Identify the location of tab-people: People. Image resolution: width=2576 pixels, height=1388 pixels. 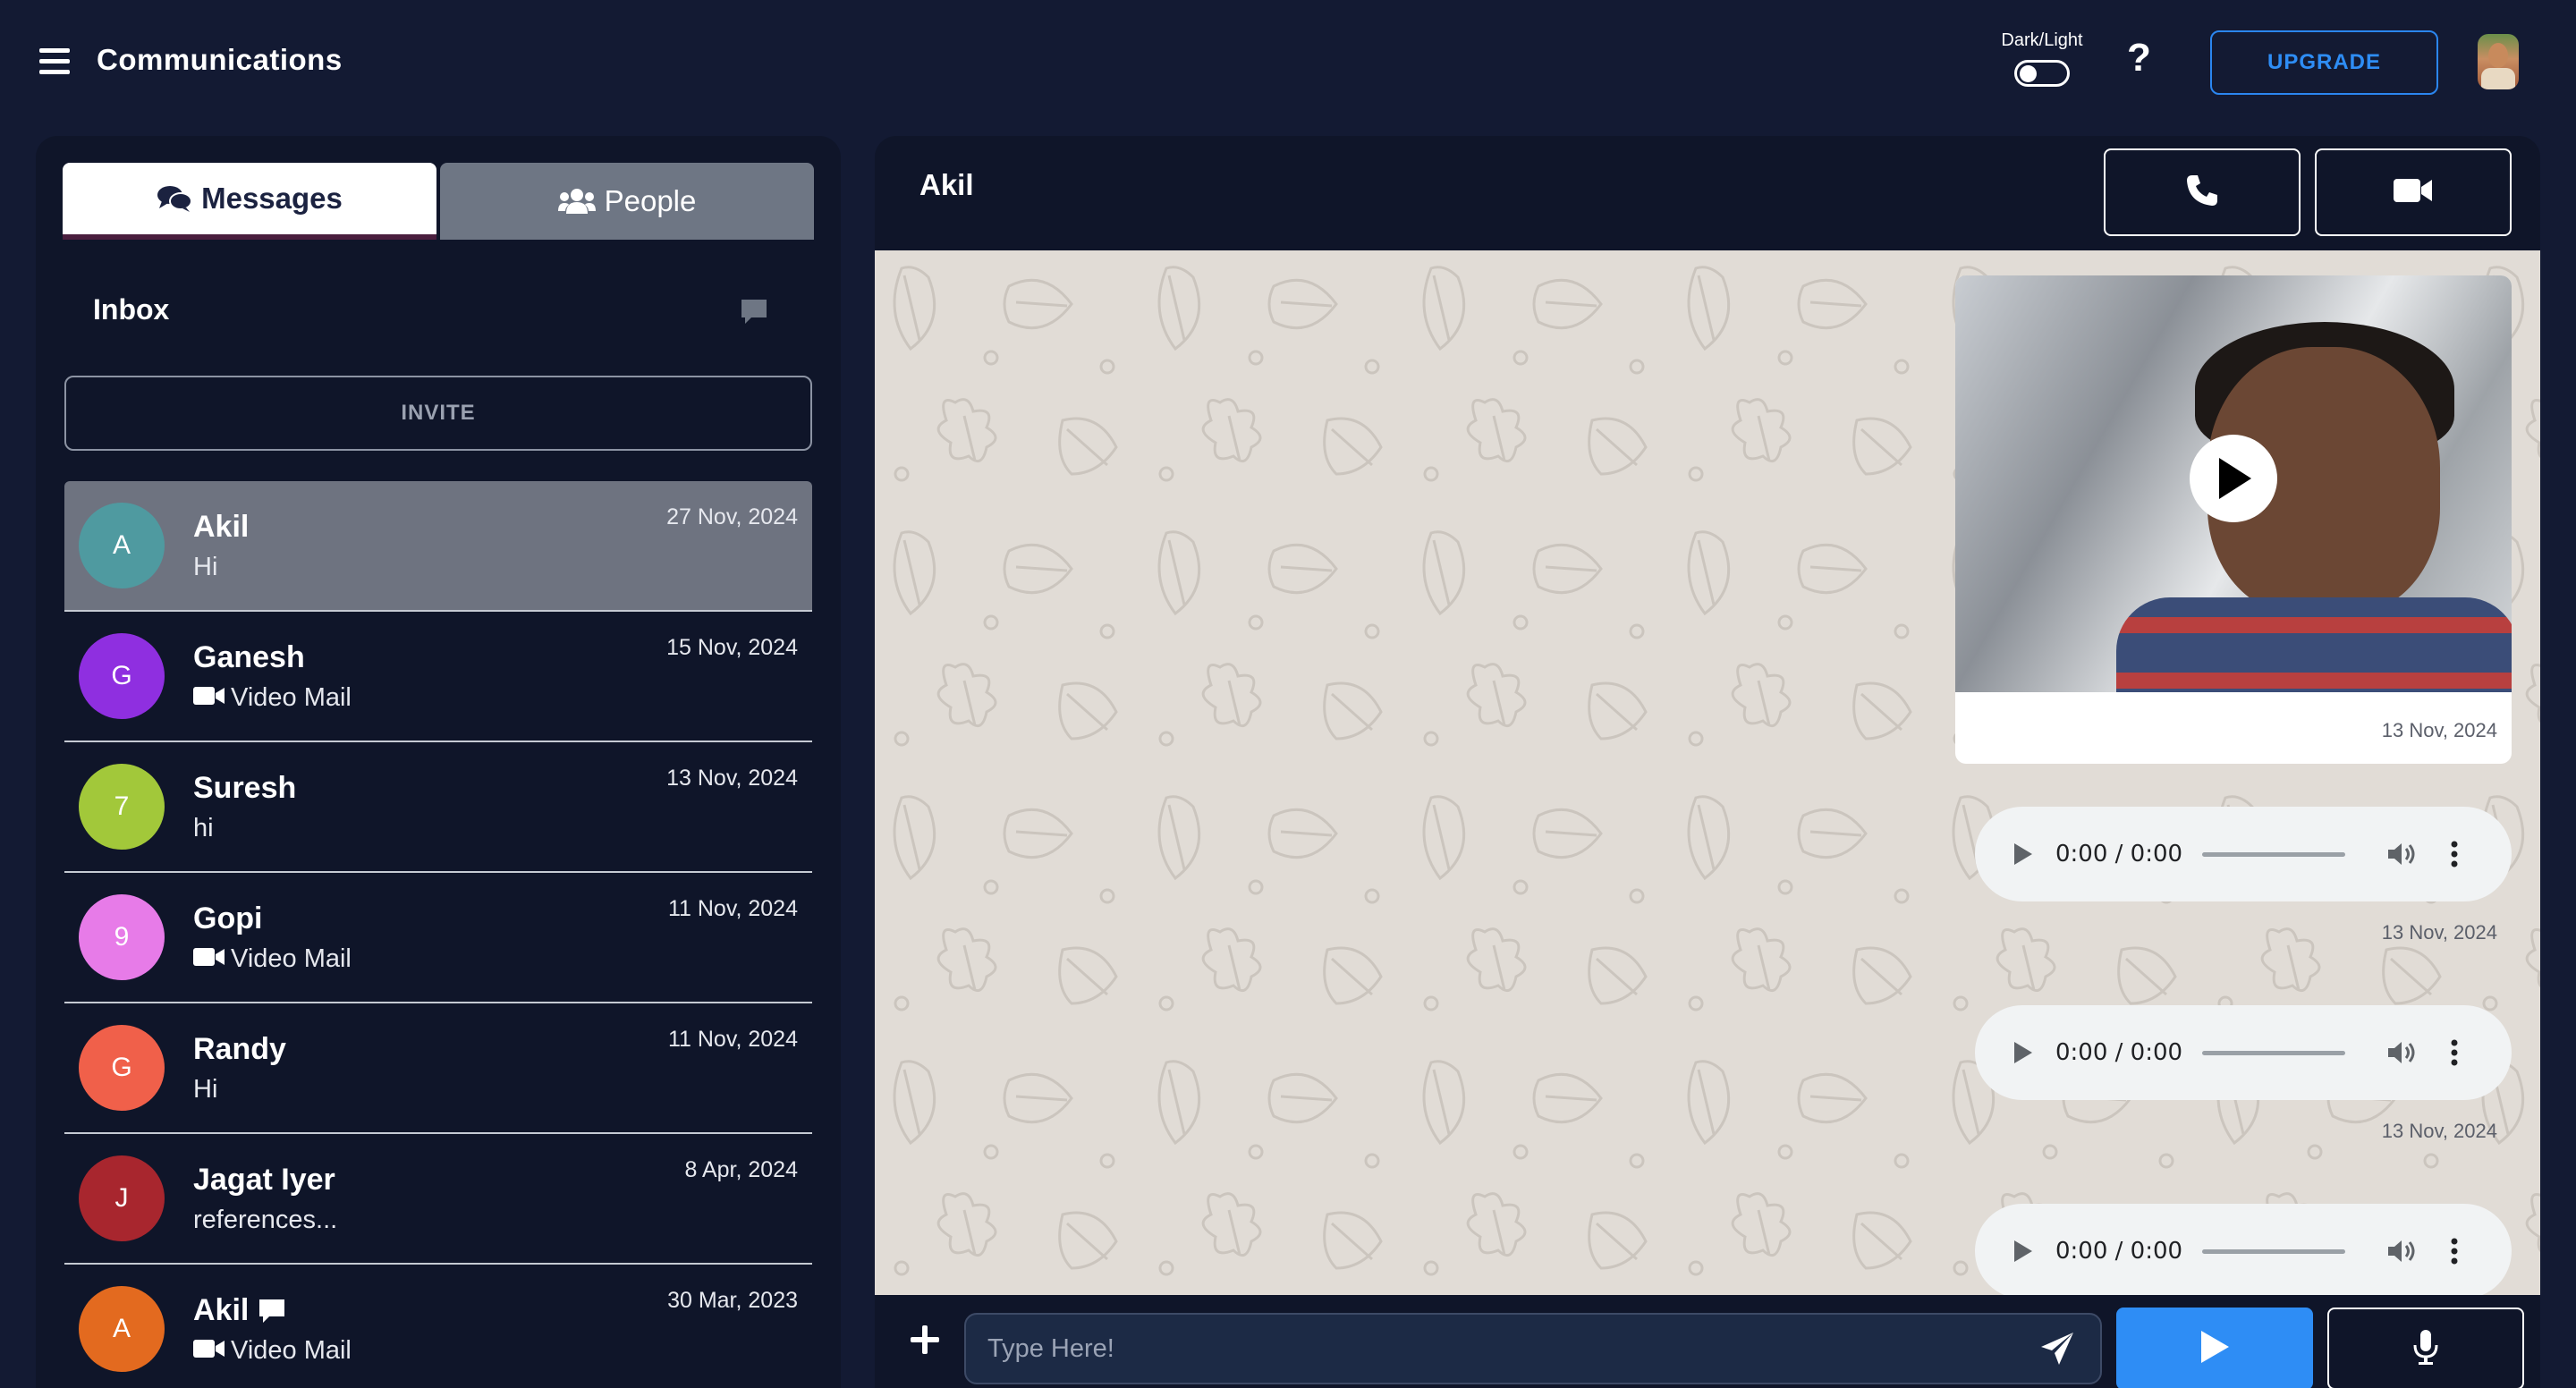
(627, 202).